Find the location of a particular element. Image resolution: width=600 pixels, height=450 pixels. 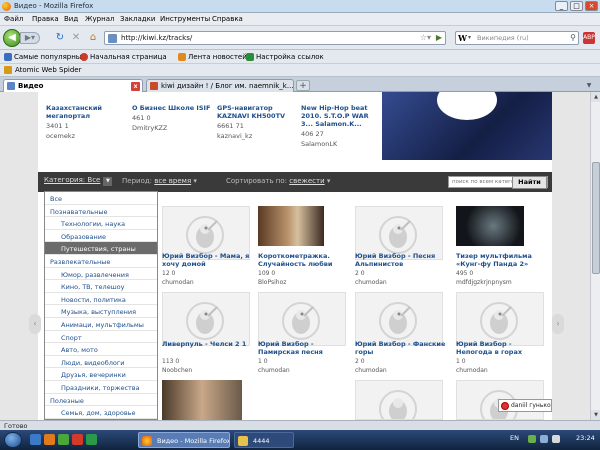

menu-edit: Правка is located at coordinates (45, 19).